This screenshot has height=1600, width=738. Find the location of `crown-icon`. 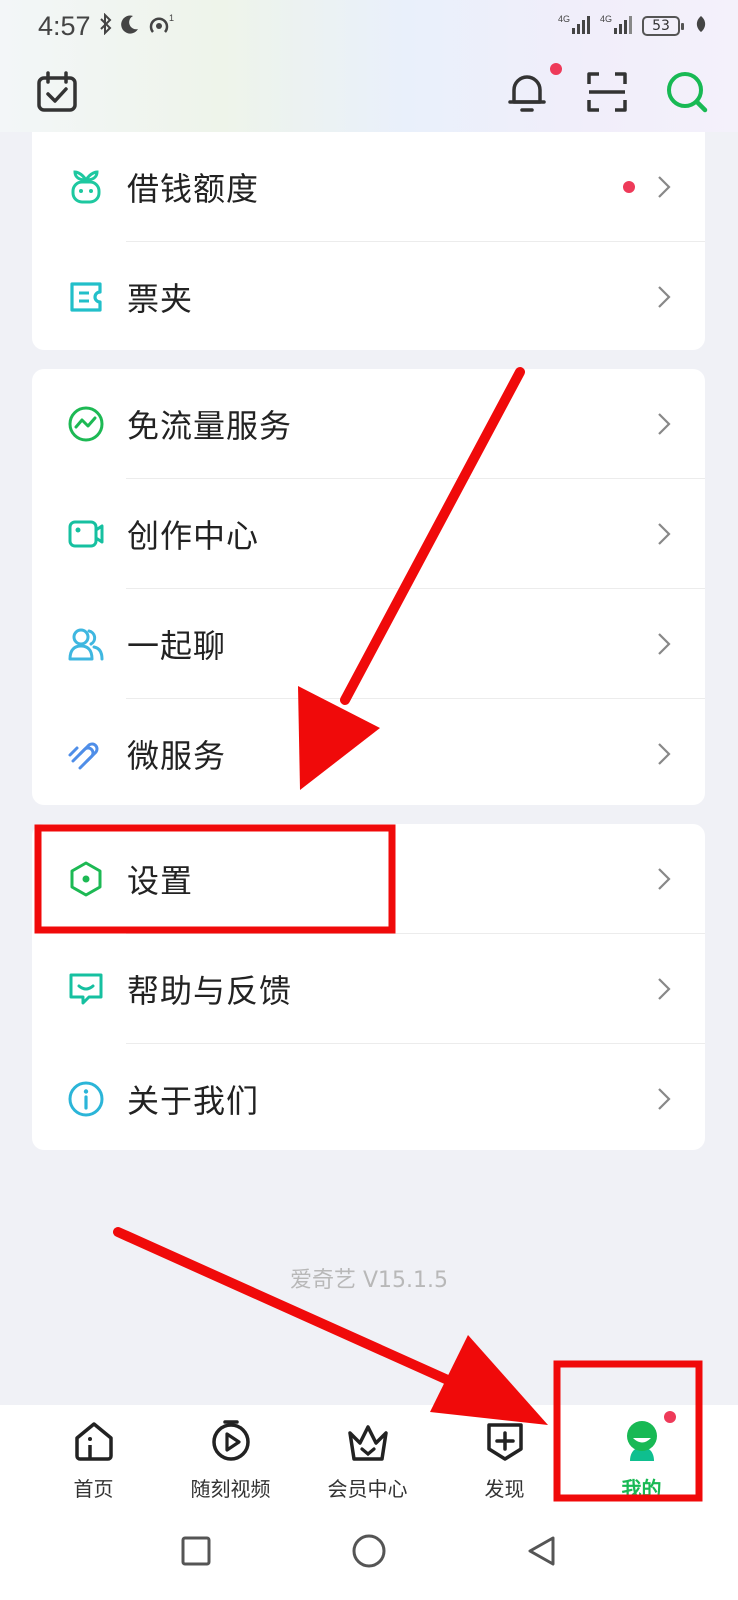

crown-icon is located at coordinates (368, 1443).